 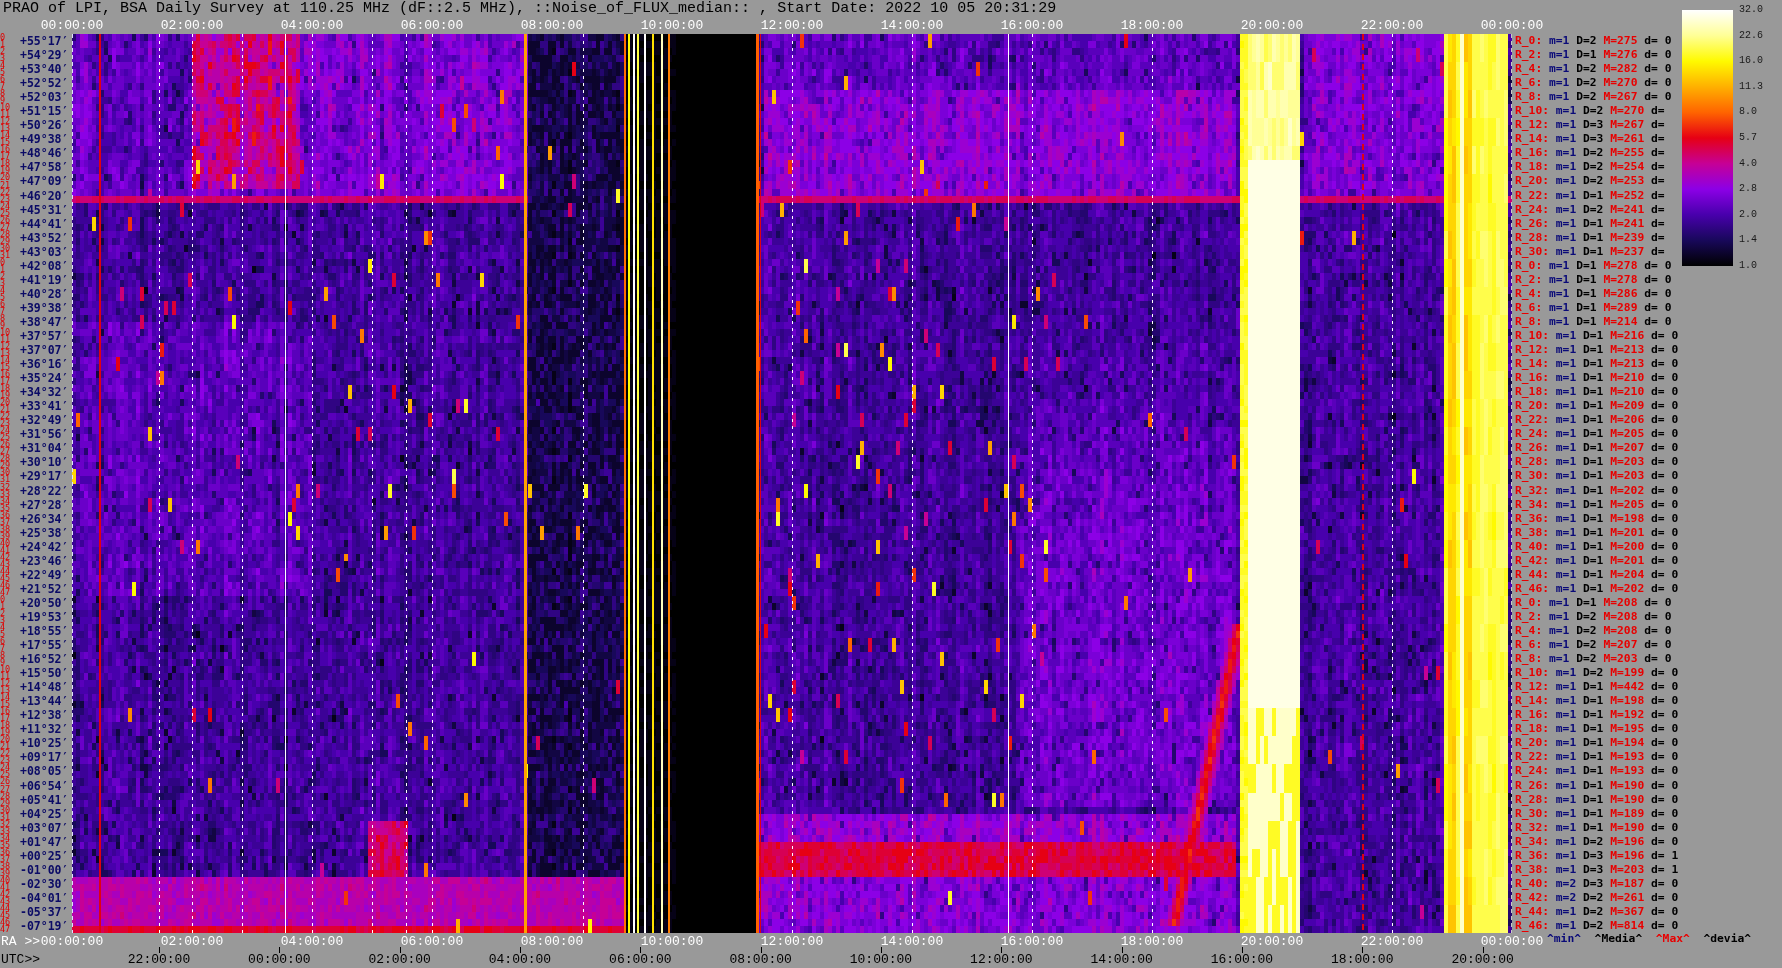 What do you see at coordinates (1532, 518) in the screenshot?
I see `row-label: R_36:` at bounding box center [1532, 518].